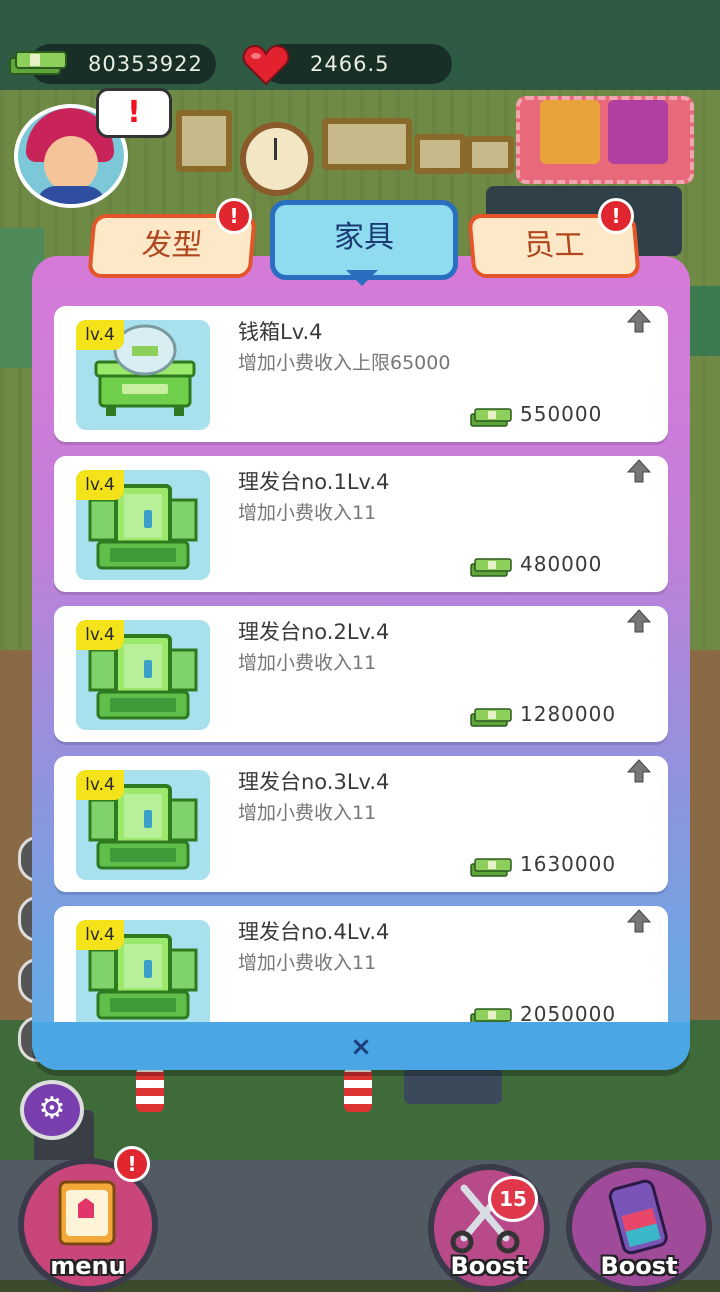  I want to click on active-tab-pointer, so click(362, 278).